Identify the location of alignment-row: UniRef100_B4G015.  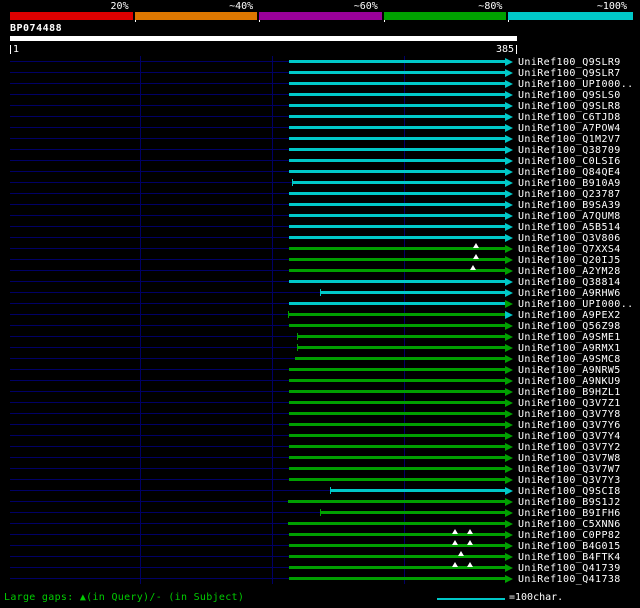
(320, 546).